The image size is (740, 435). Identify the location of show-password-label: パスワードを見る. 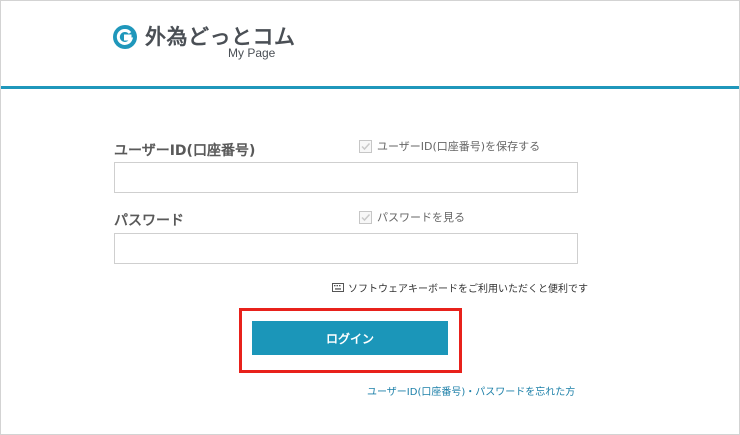
(421, 217).